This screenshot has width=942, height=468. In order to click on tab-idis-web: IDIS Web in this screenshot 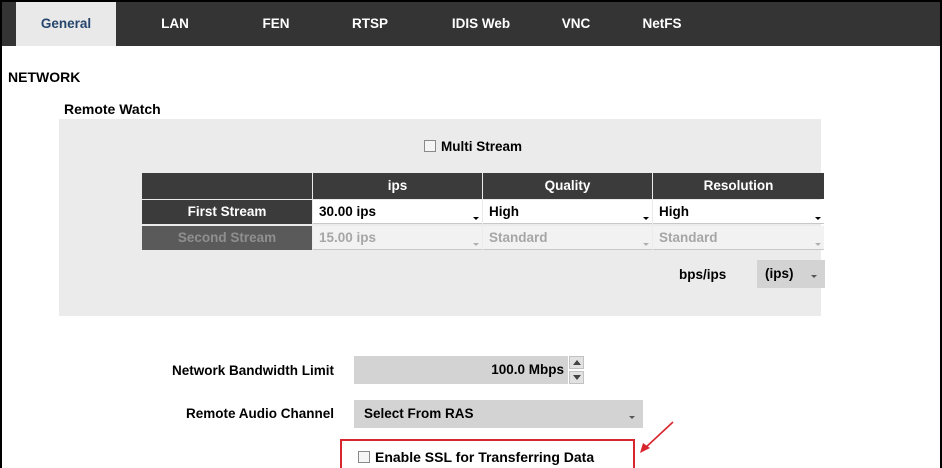, I will do `click(481, 24)`.